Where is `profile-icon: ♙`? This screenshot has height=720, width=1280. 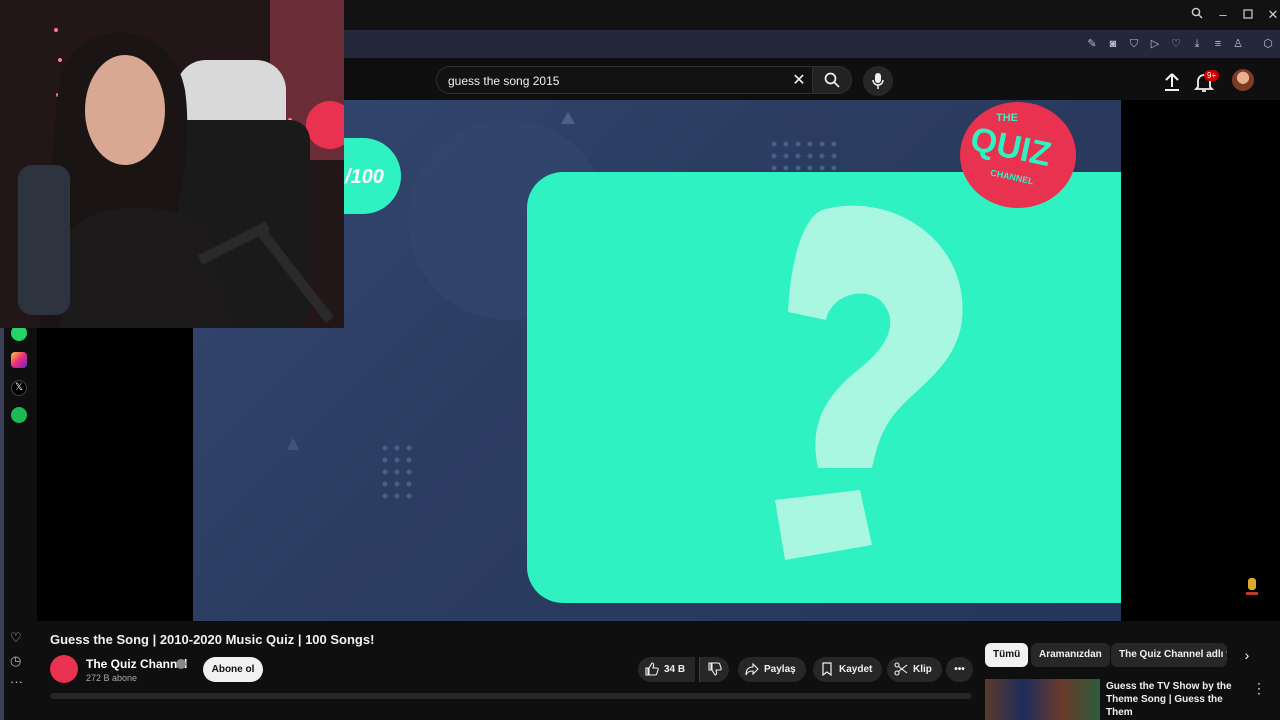 profile-icon: ♙ is located at coordinates (1238, 44).